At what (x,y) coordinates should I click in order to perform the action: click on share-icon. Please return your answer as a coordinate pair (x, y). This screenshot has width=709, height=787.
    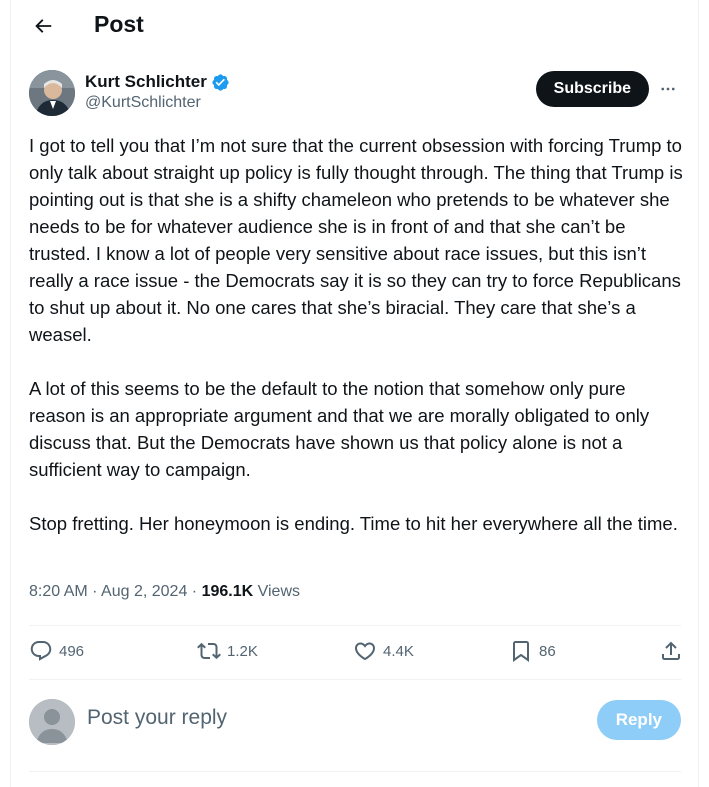
    Looking at the image, I should click on (671, 650).